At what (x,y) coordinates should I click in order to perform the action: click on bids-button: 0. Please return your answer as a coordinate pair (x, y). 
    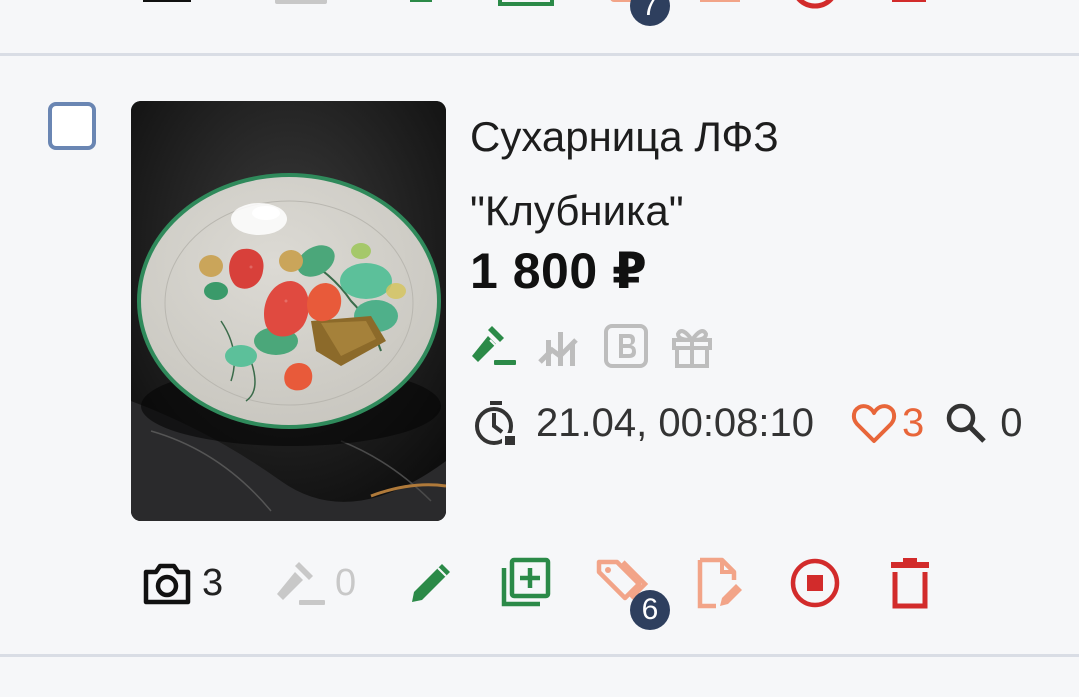
    Looking at the image, I should click on (314, 583).